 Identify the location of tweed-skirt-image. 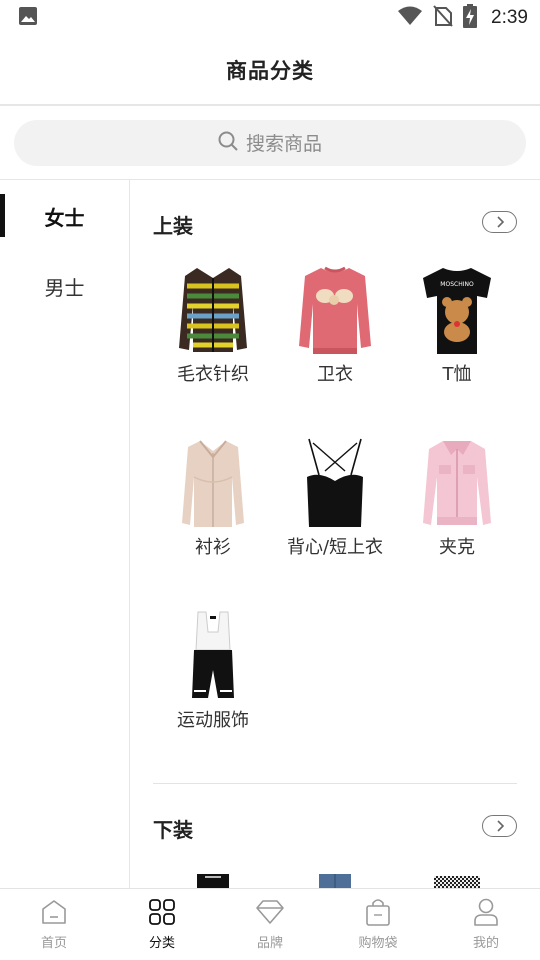
(457, 878).